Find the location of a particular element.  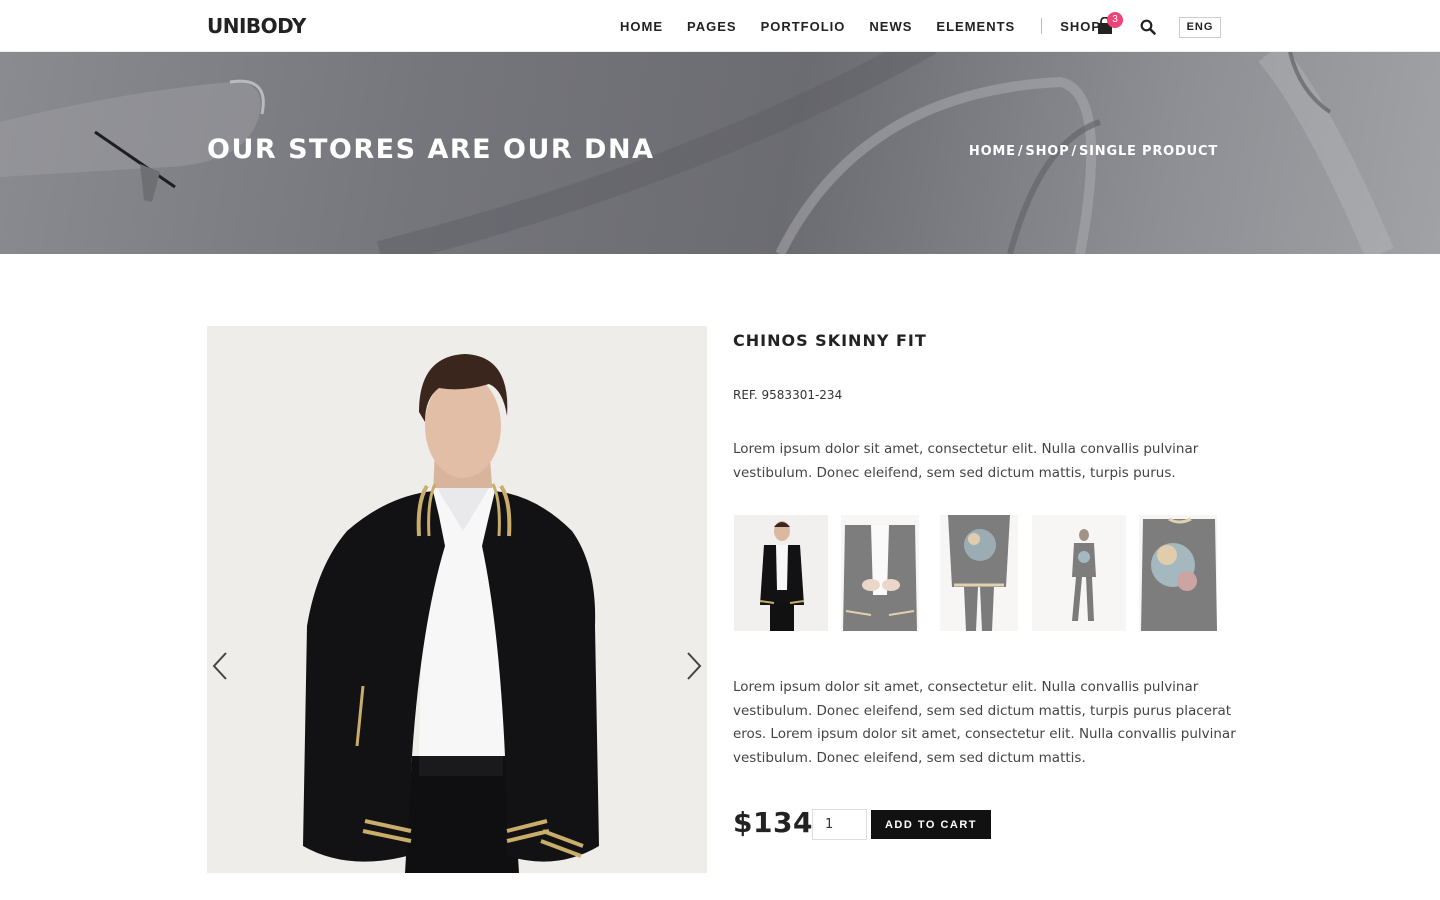

banner-title: OUR STORES ARE OUR DNA is located at coordinates (431, 149).